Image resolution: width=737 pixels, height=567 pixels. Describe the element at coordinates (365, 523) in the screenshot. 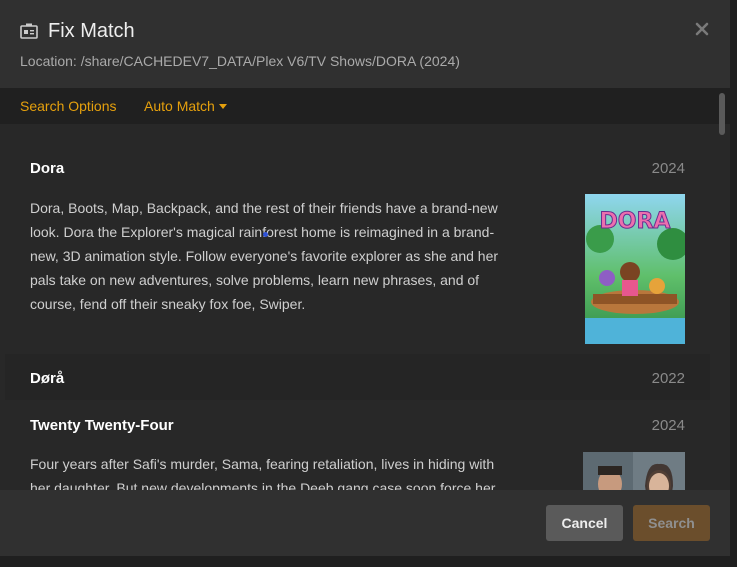

I see `dialog-footer: Cancel Search` at that location.